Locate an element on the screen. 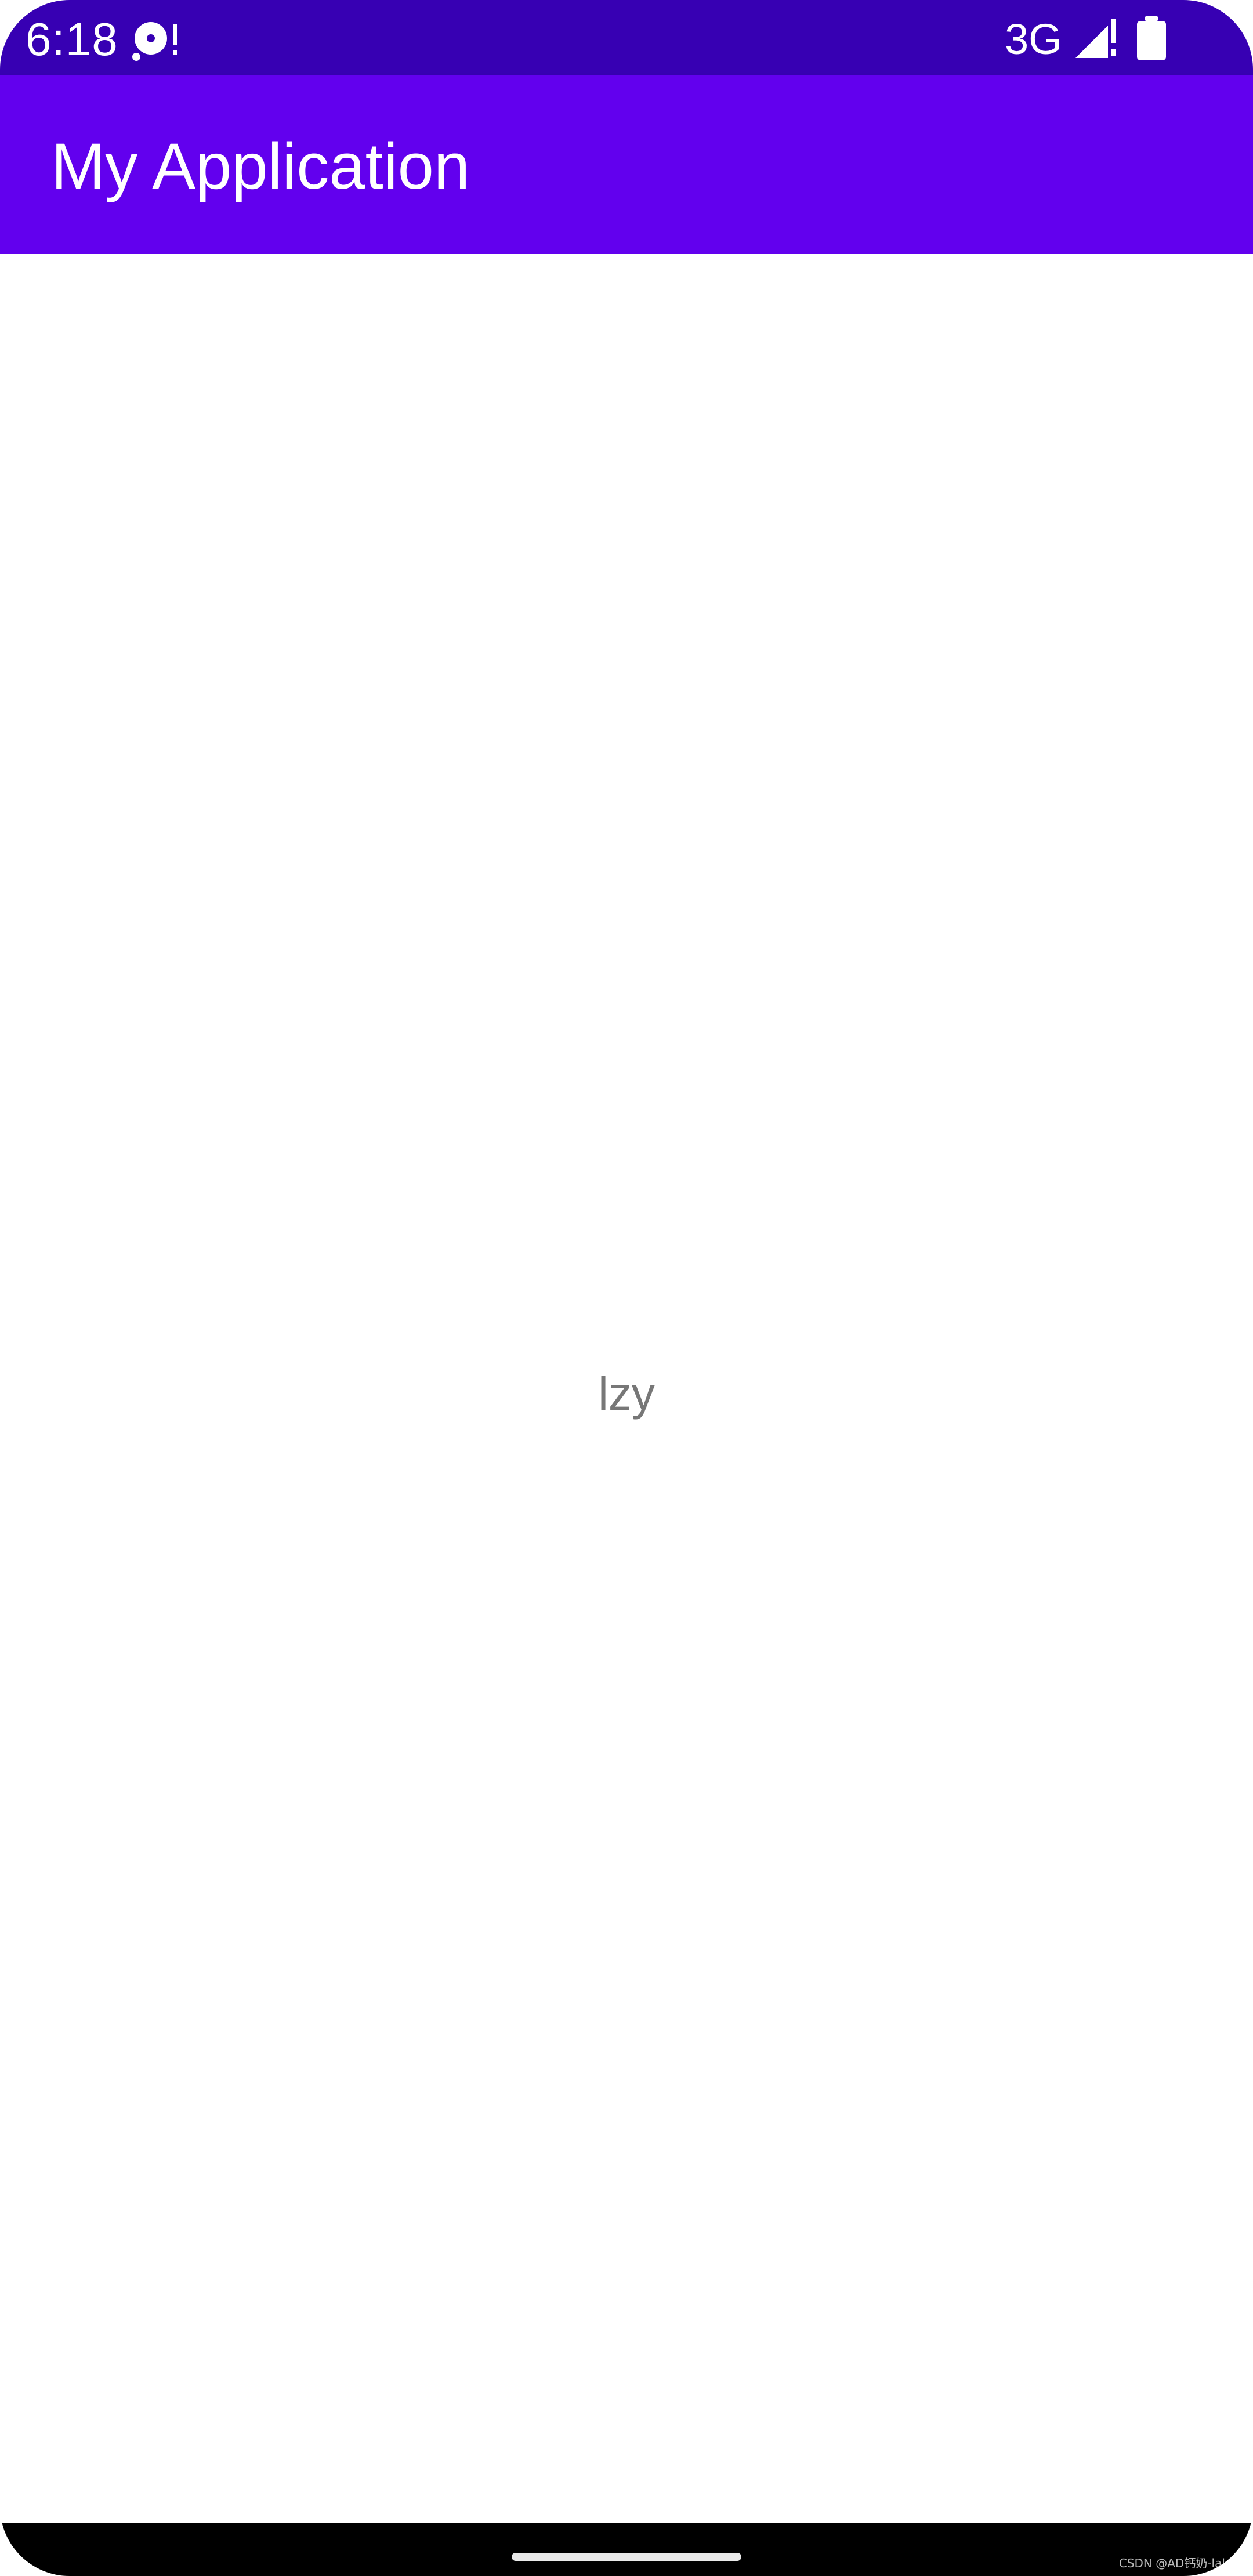 Image resolution: width=1253 pixels, height=2576 pixels. navigation-bar: CSDN @AD钙奶-lalala is located at coordinates (626, 2549).